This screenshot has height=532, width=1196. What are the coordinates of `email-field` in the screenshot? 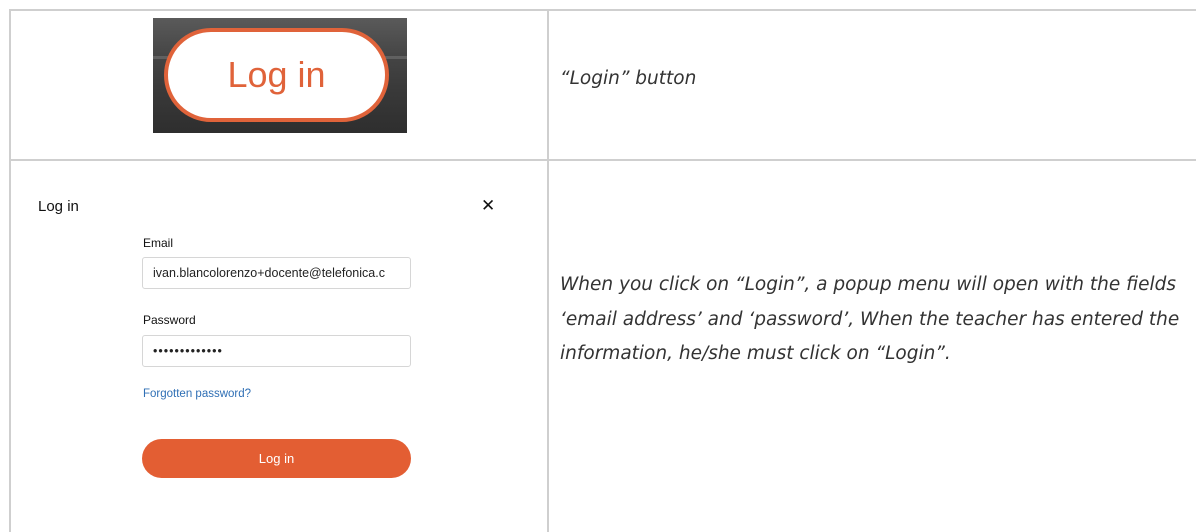 It's located at (276, 273).